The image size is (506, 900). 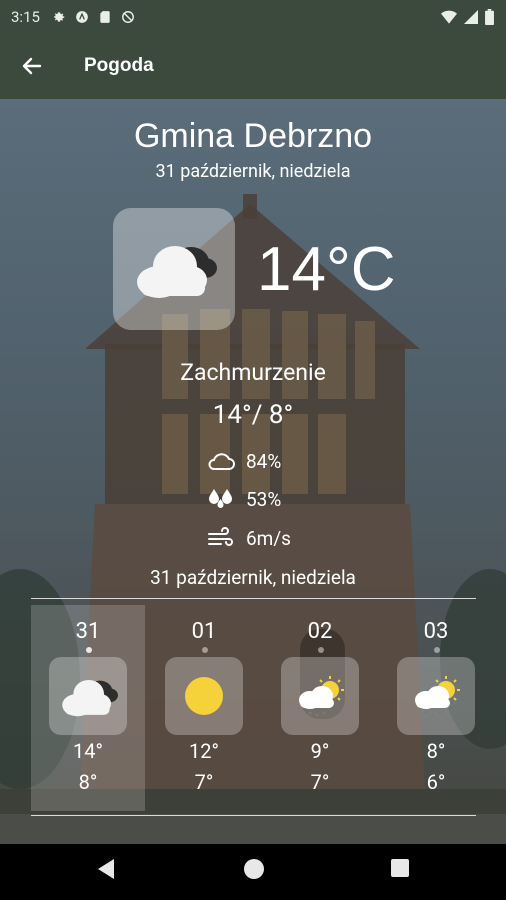 I want to click on forecast-high: 14°, so click(x=88, y=751).